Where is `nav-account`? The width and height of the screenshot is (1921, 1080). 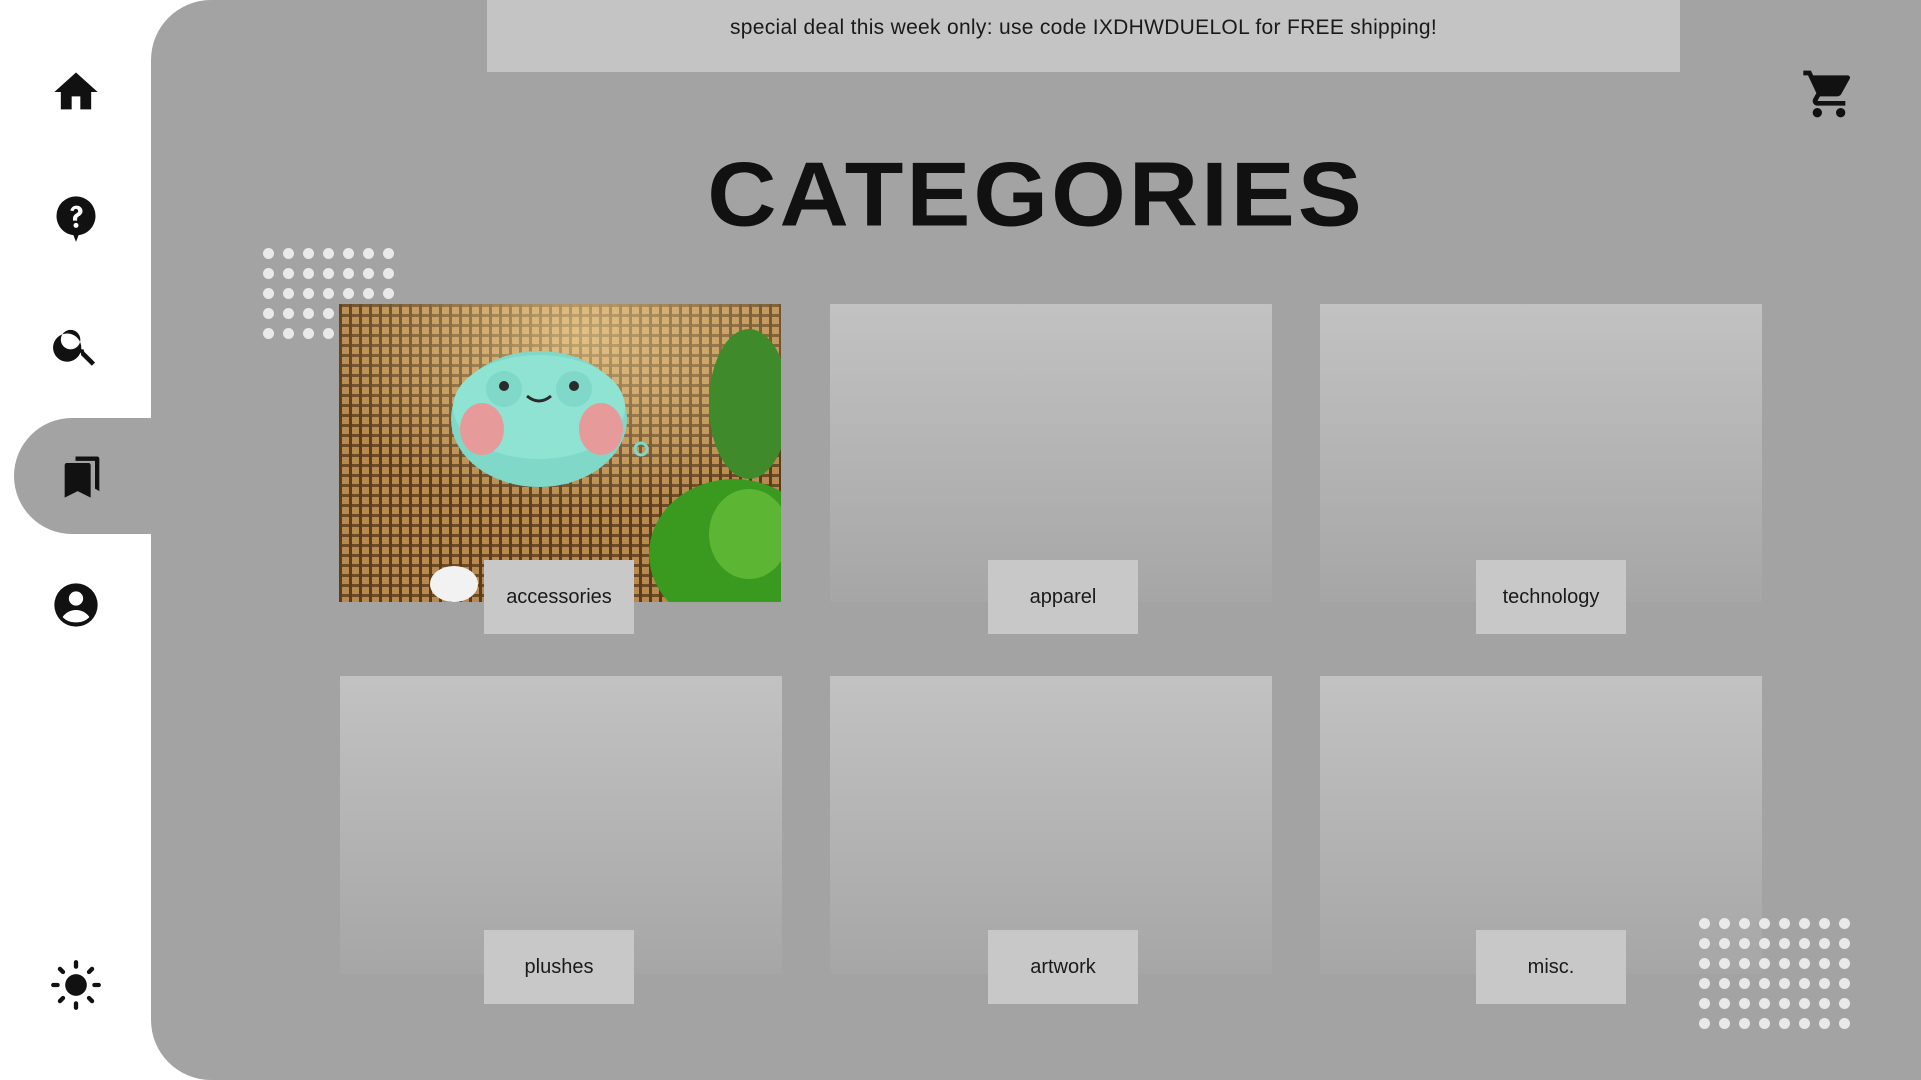
nav-account is located at coordinates (75, 605).